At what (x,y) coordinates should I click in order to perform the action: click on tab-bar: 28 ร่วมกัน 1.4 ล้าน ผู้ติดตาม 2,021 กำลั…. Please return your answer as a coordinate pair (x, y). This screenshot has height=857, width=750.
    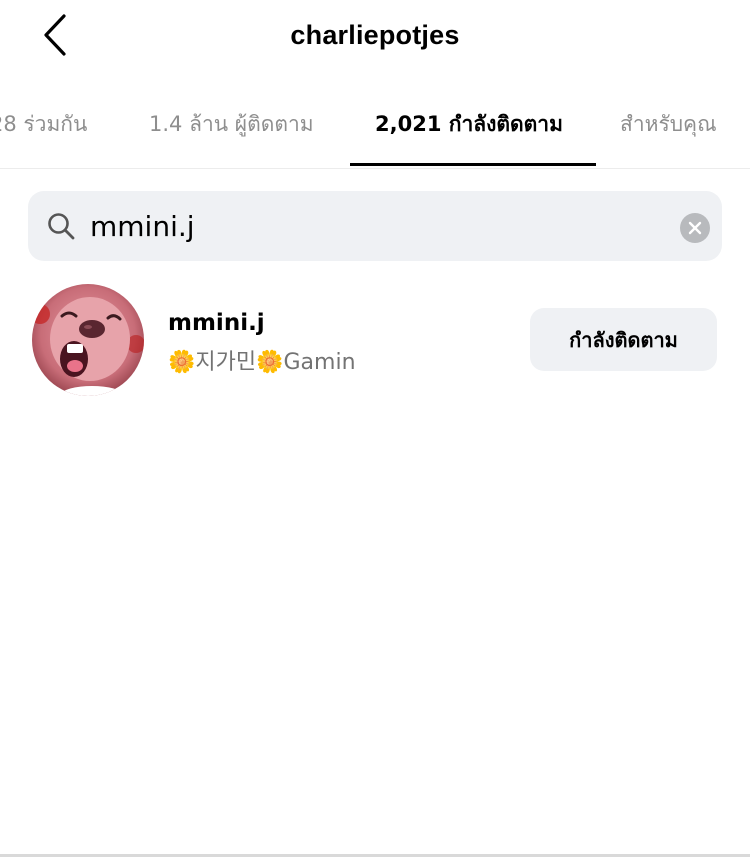
    Looking at the image, I should click on (375, 128).